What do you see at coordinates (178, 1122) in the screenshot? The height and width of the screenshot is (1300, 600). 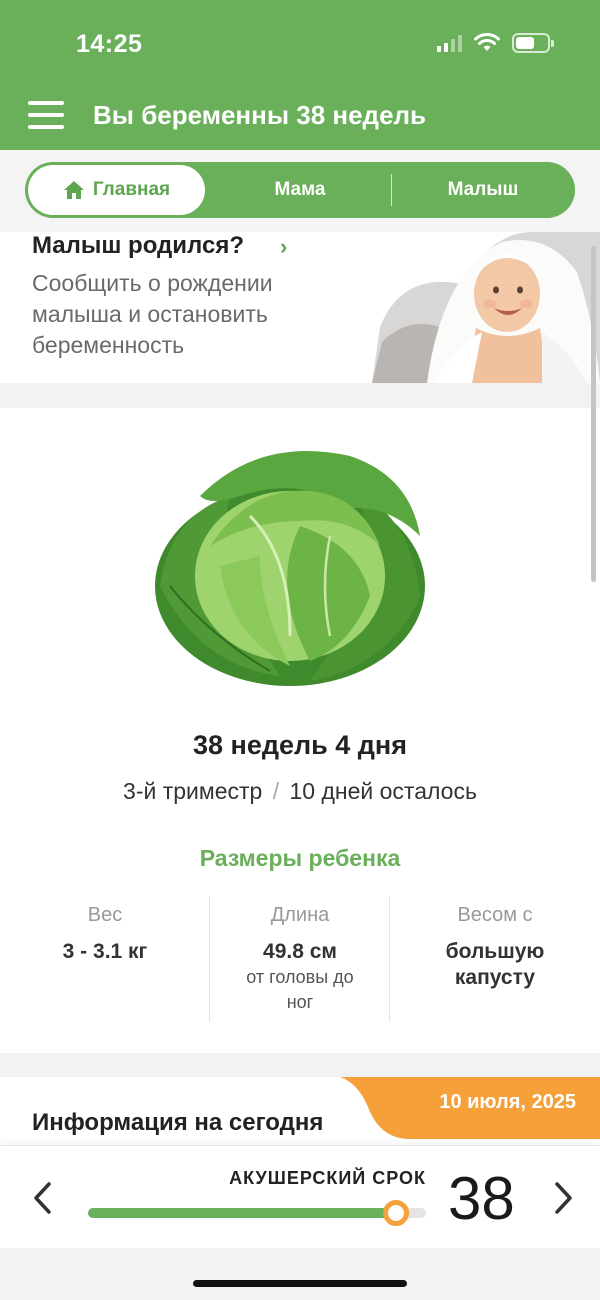 I see `today-info-title: Информация на сегодня` at bounding box center [178, 1122].